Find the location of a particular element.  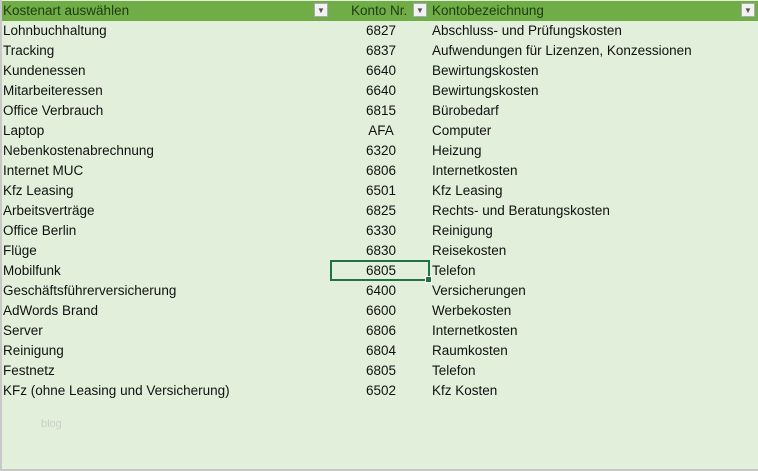

table-row: Laptop AFA Computer is located at coordinates (380, 131).